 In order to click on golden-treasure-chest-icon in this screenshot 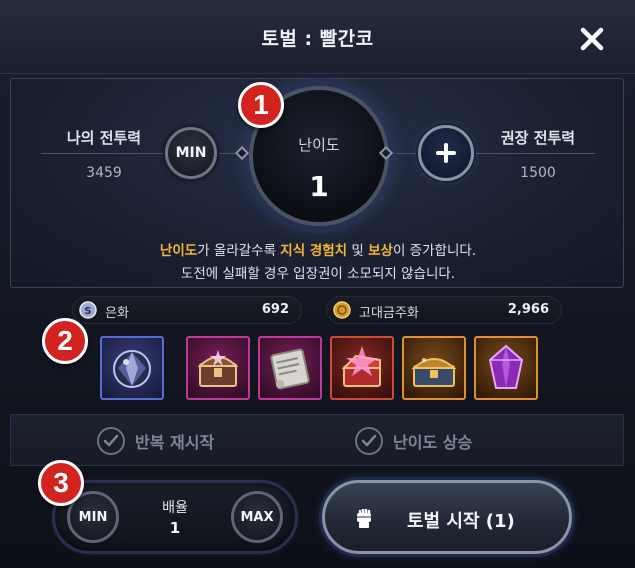, I will do `click(434, 372)`.